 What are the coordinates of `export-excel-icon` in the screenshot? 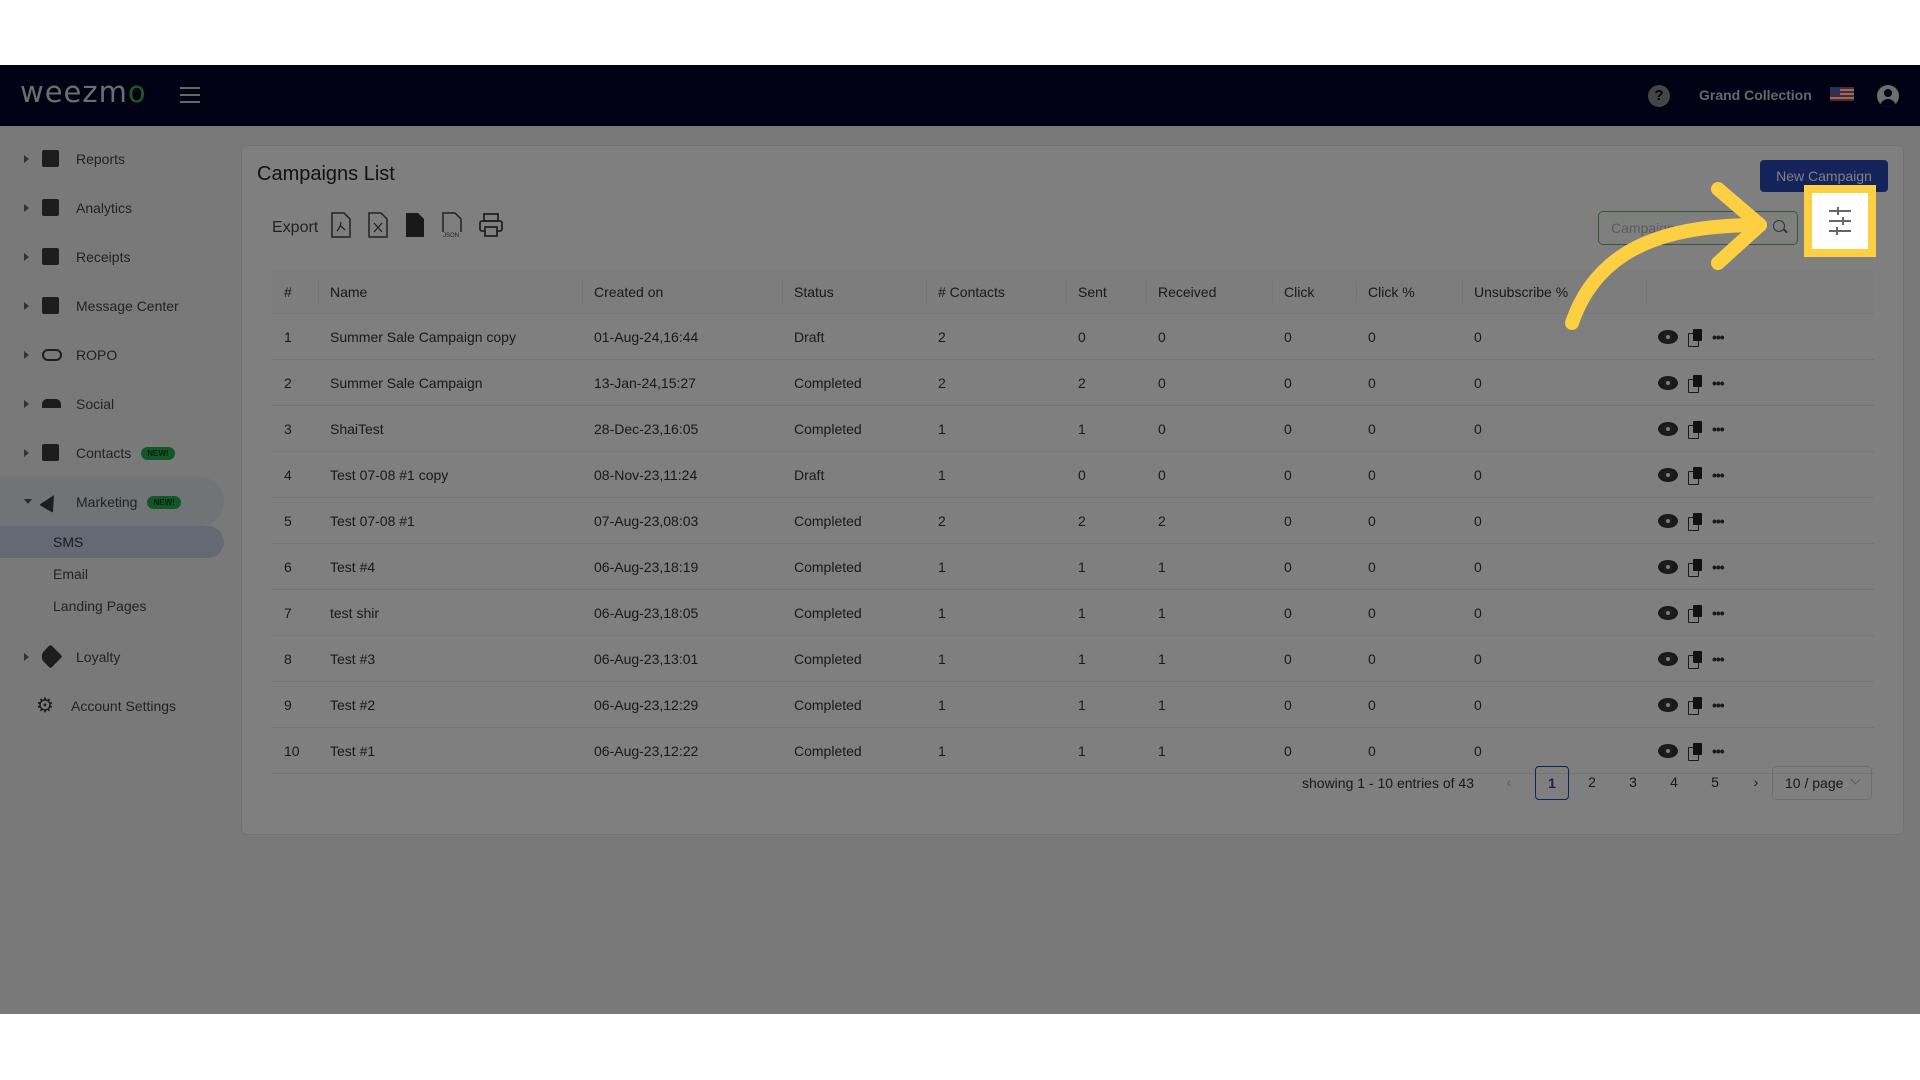 It's located at (378, 225).